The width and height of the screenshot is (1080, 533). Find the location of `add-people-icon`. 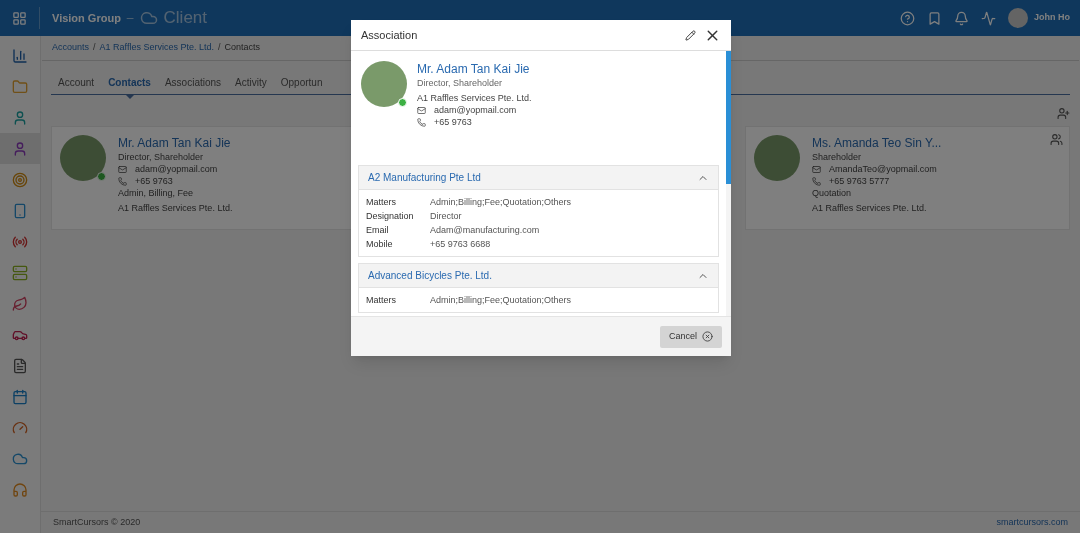

add-people-icon is located at coordinates (1063, 113).